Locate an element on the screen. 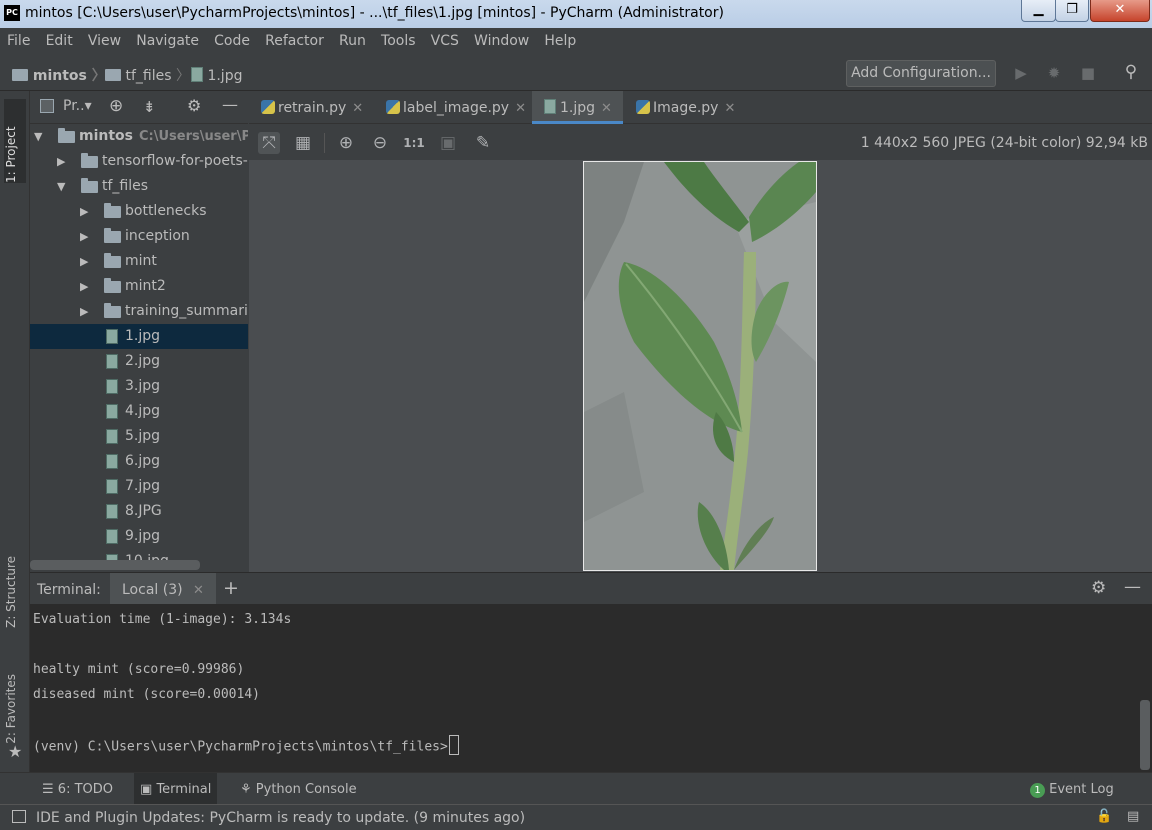  tree-item-9-jpg: 9.jpg is located at coordinates (139, 536).